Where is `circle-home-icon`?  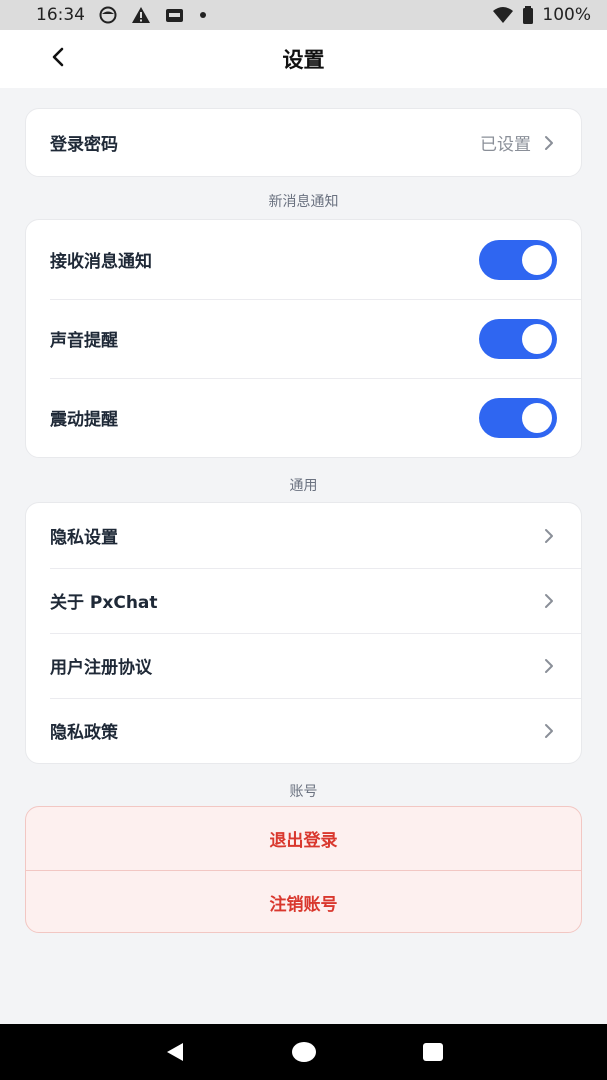 circle-home-icon is located at coordinates (303, 1052).